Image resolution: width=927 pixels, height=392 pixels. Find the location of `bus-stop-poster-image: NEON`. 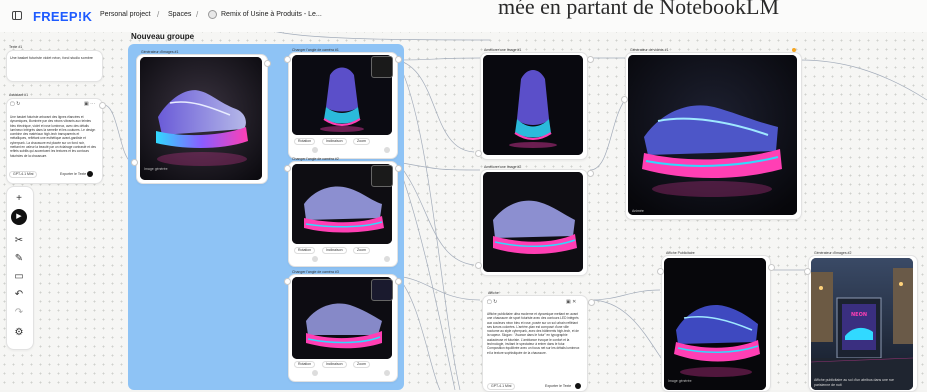

bus-stop-poster-image: NEON is located at coordinates (862, 324).